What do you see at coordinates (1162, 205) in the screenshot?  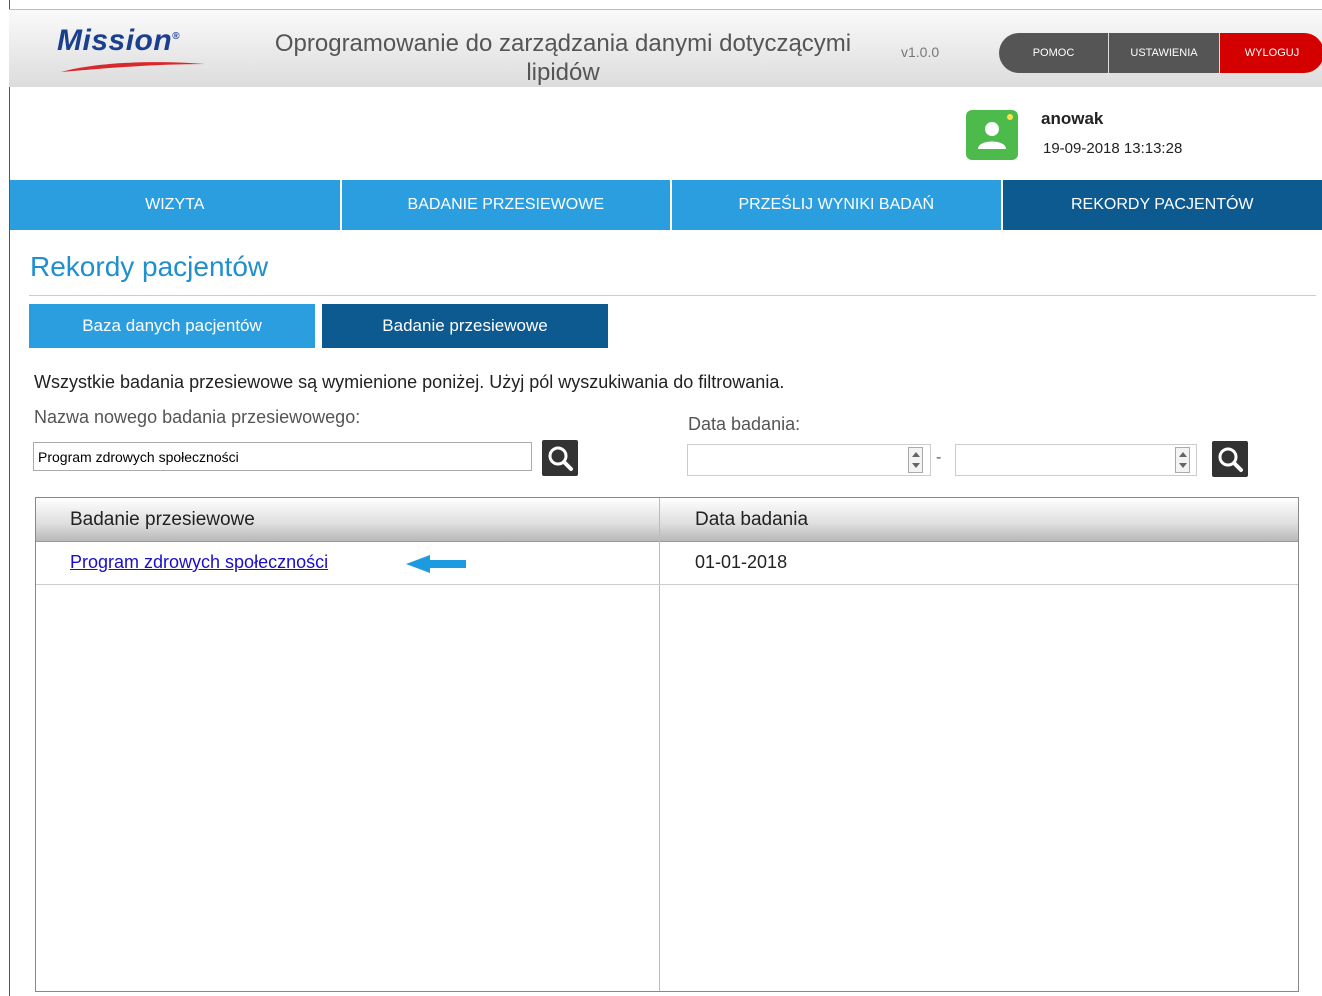 I see `tab-rekordy-pacjentow: REKORDY PACJENTÓW` at bounding box center [1162, 205].